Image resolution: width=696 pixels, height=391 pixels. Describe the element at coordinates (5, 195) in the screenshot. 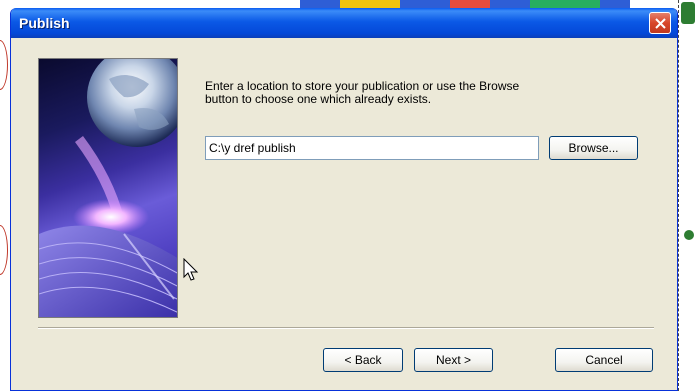

I see `desktop-background-left` at that location.